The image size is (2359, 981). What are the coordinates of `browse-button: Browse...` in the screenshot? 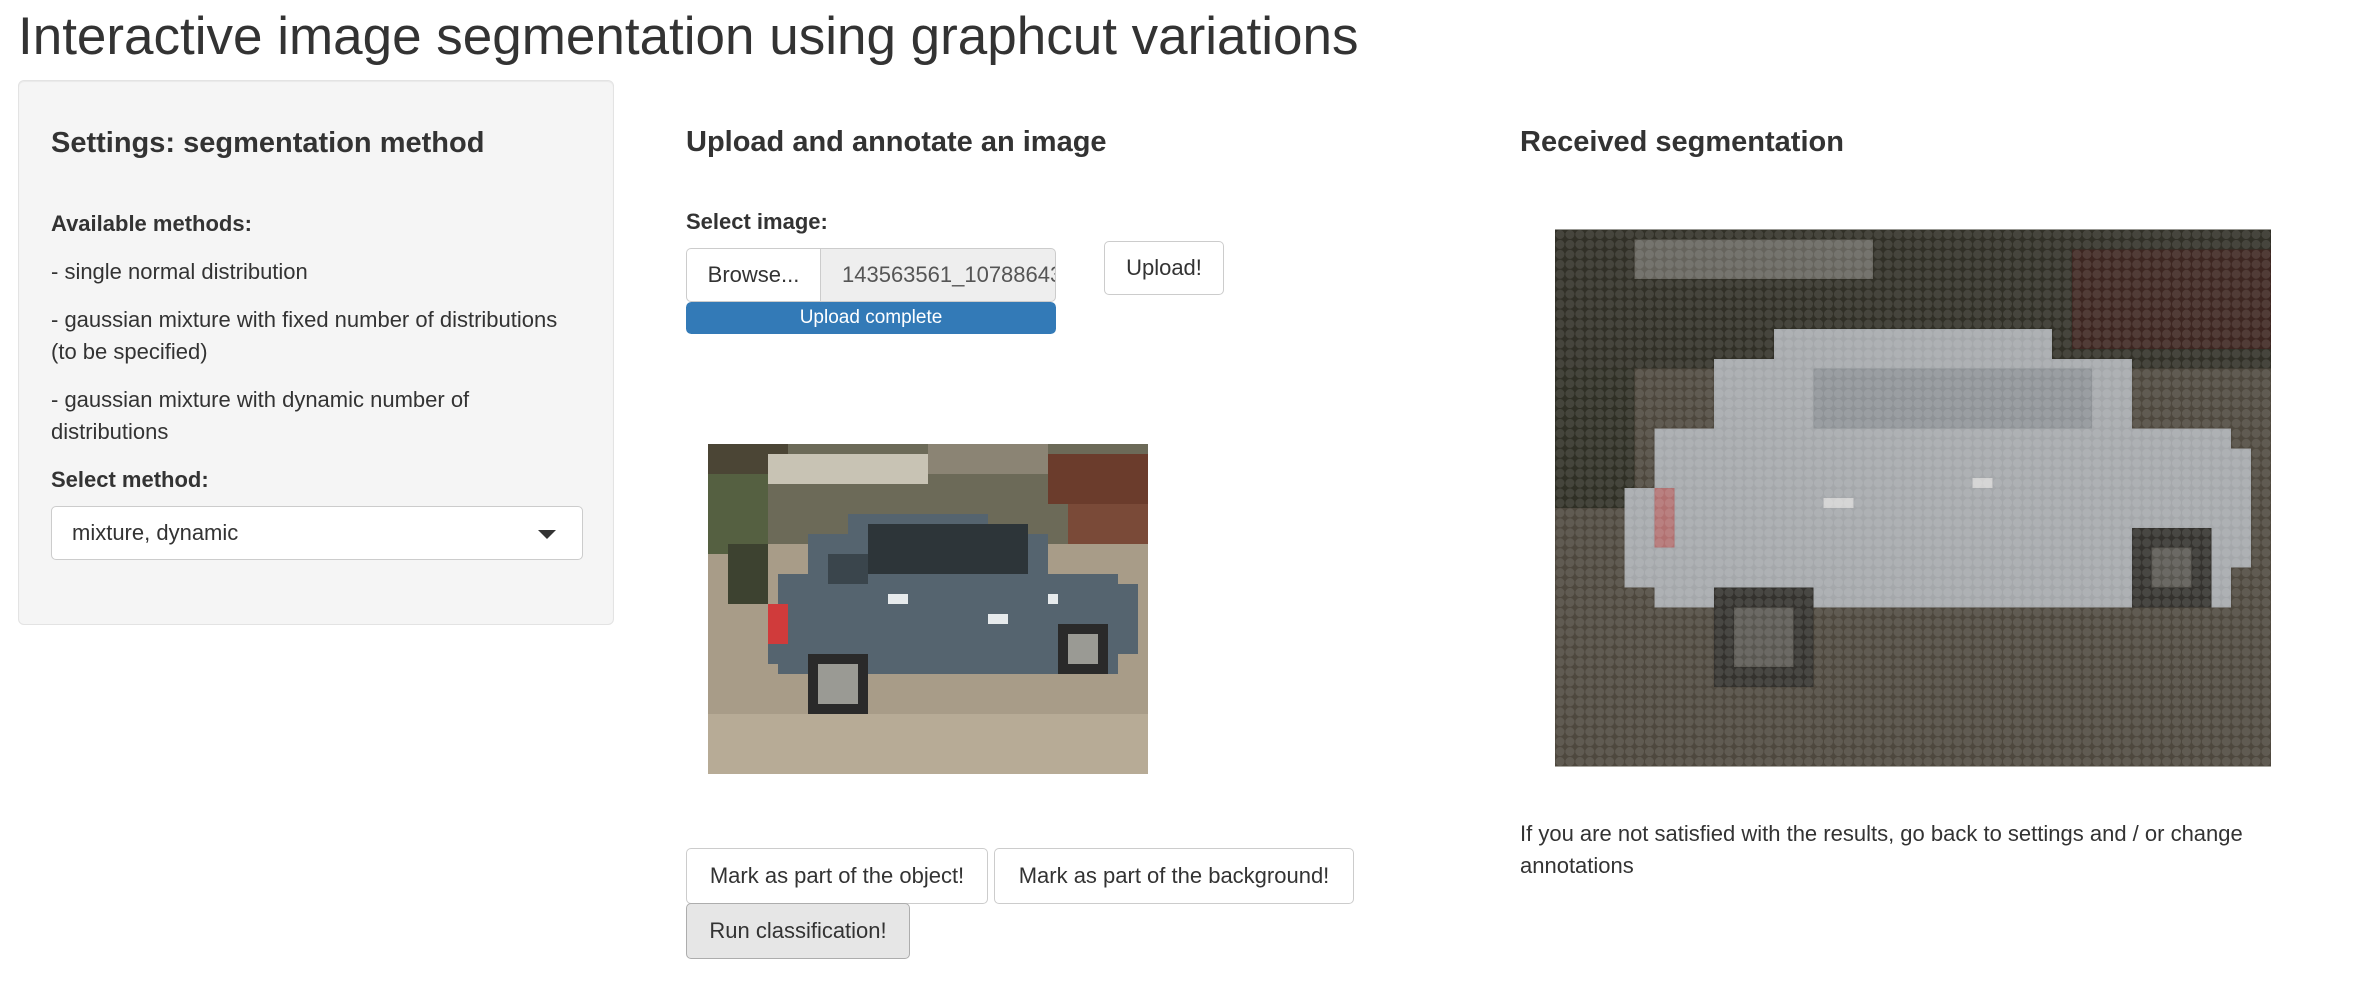 It's located at (753, 275).